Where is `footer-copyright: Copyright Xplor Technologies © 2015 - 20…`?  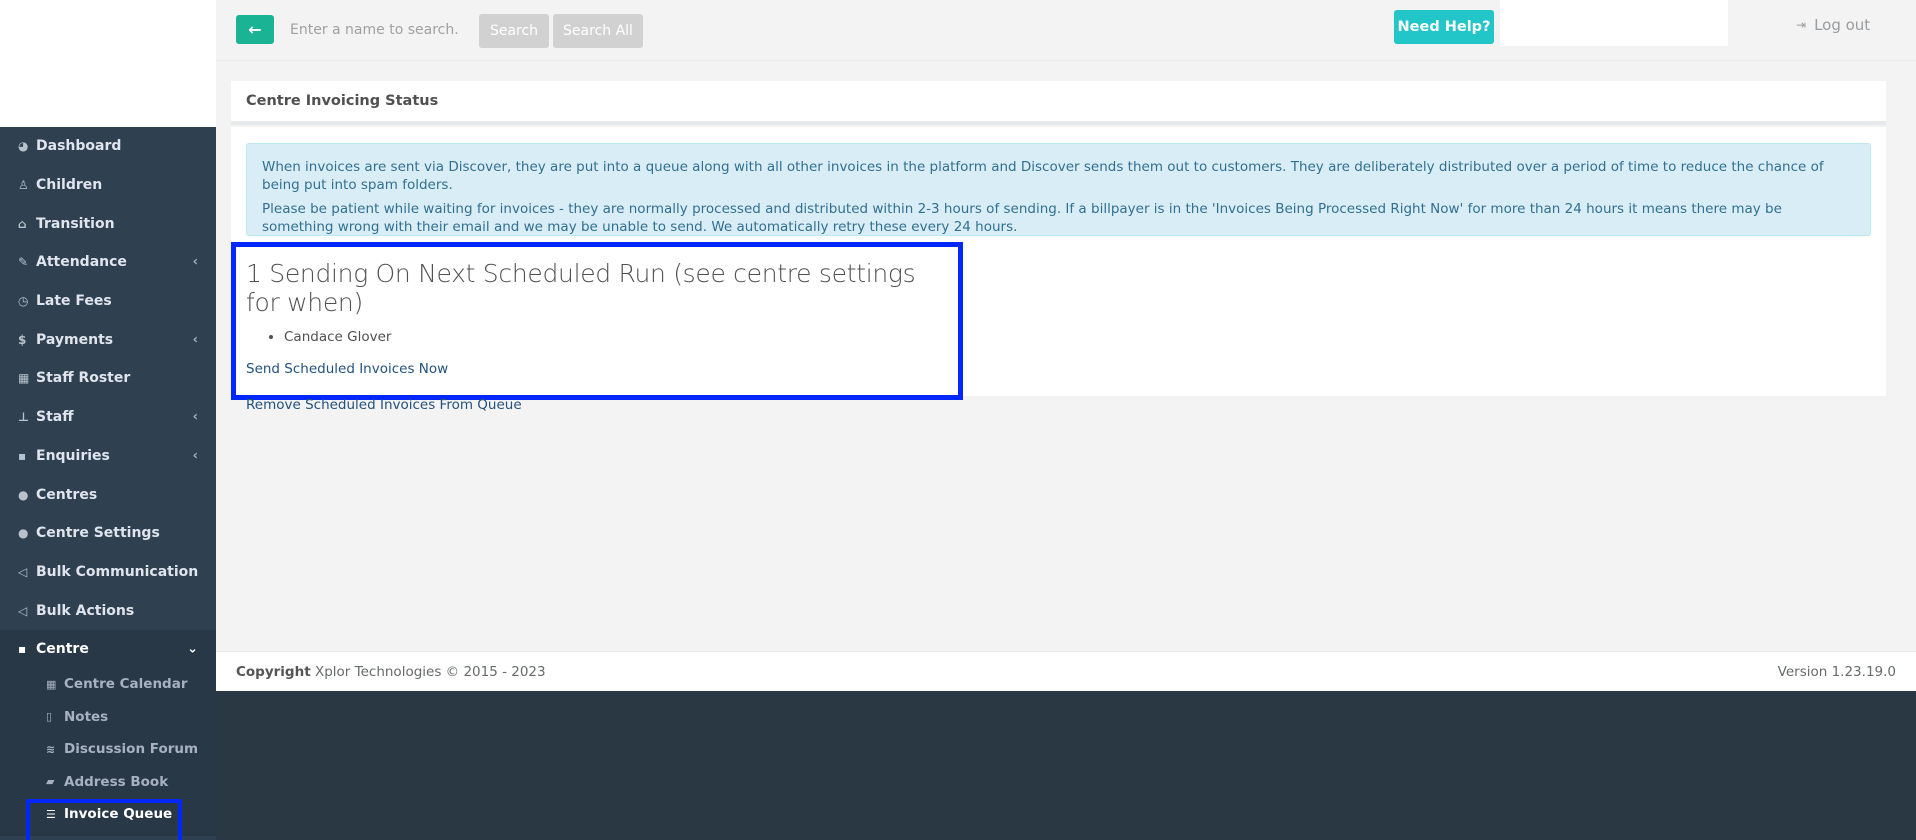
footer-copyright: Copyright Xplor Technologies © 2015 - 20… is located at coordinates (391, 672).